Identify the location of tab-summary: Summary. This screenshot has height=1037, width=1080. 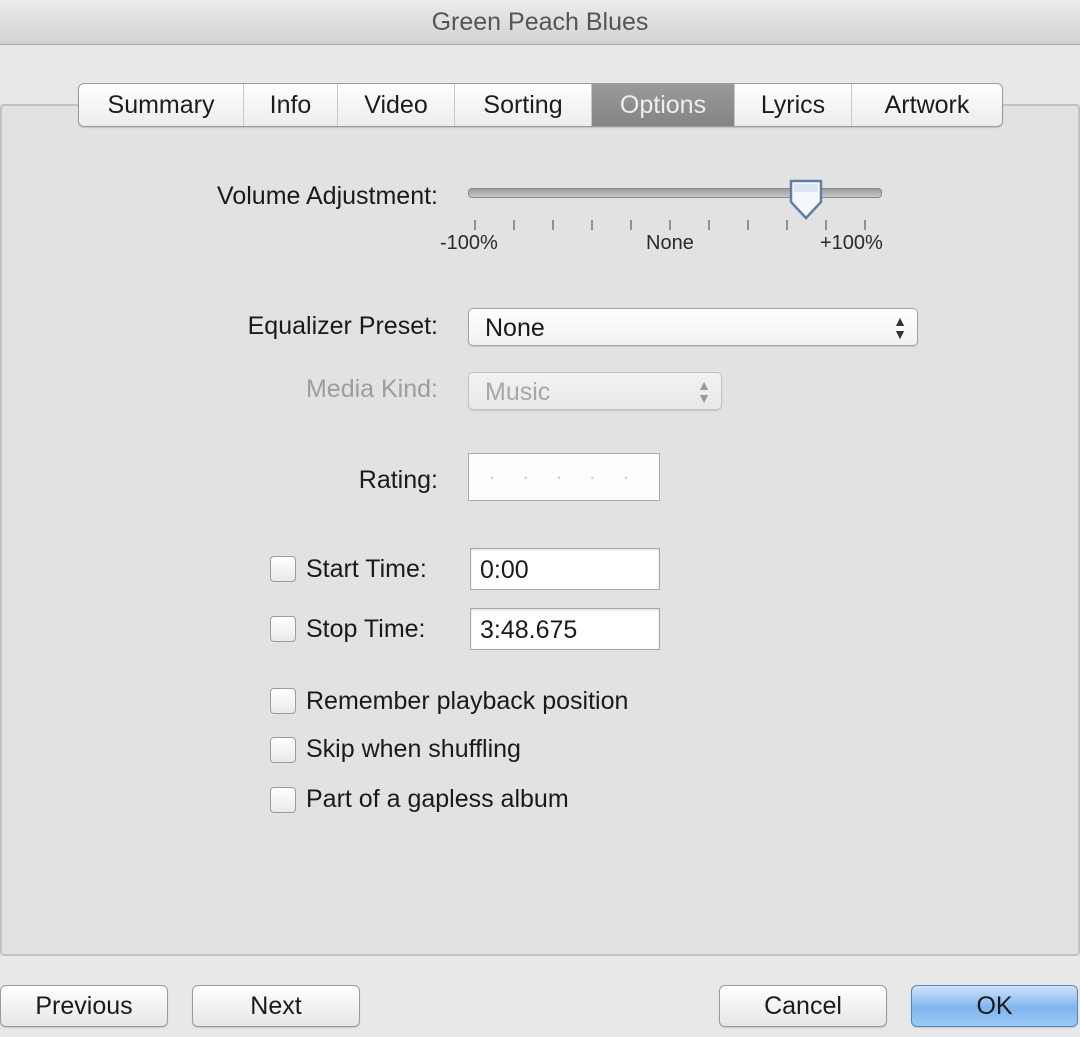
(161, 105).